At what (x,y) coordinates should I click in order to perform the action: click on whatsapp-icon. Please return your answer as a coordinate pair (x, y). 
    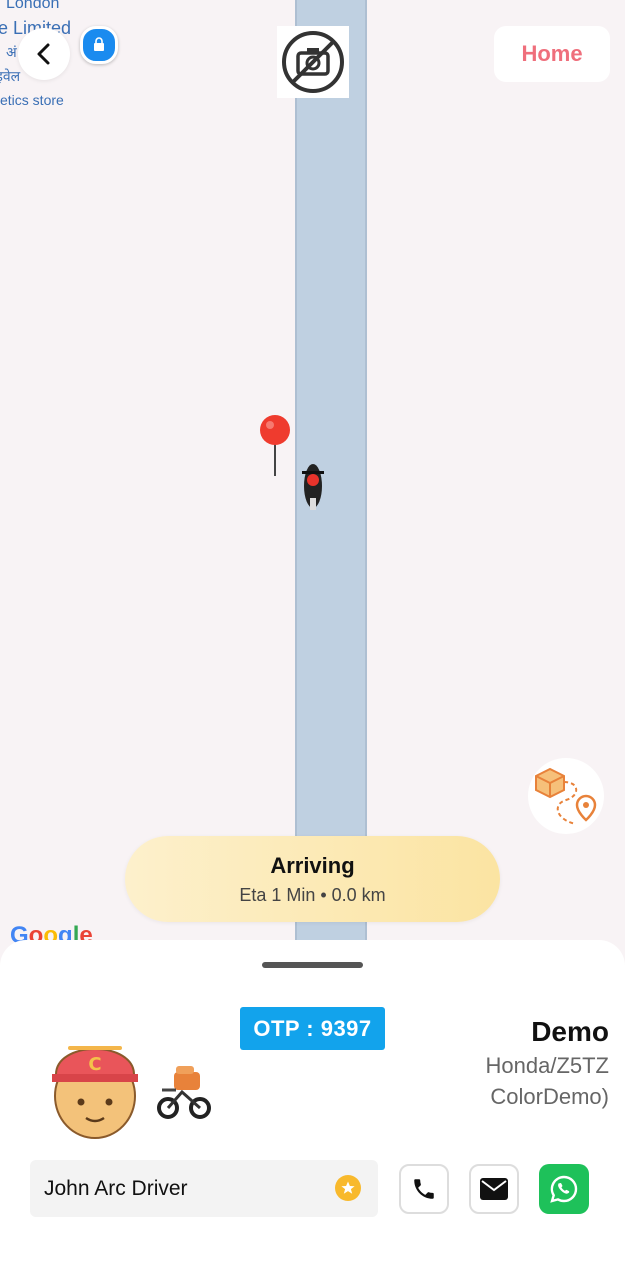
    Looking at the image, I should click on (564, 1189).